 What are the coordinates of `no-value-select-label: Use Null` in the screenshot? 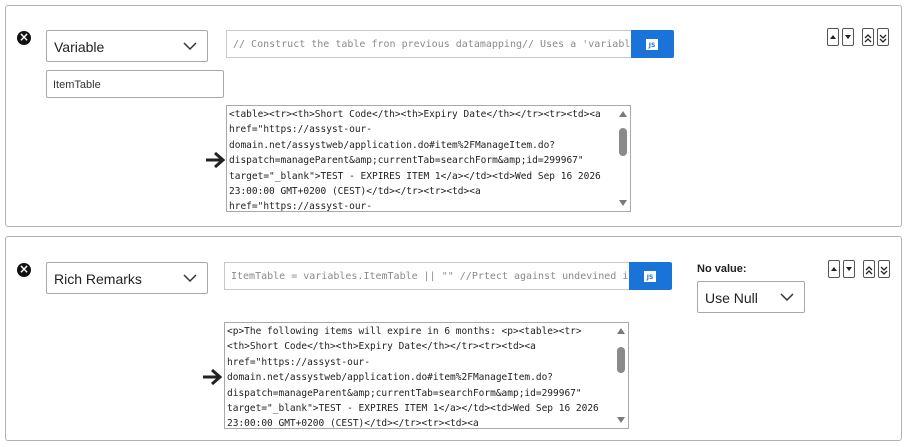 It's located at (731, 298).